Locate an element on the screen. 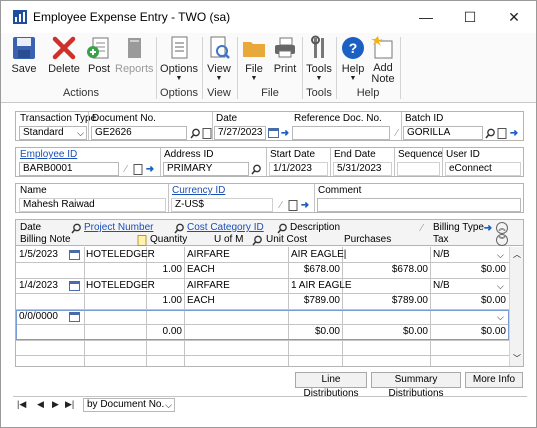 The image size is (537, 428). minimize-button: — is located at coordinates (426, 17).